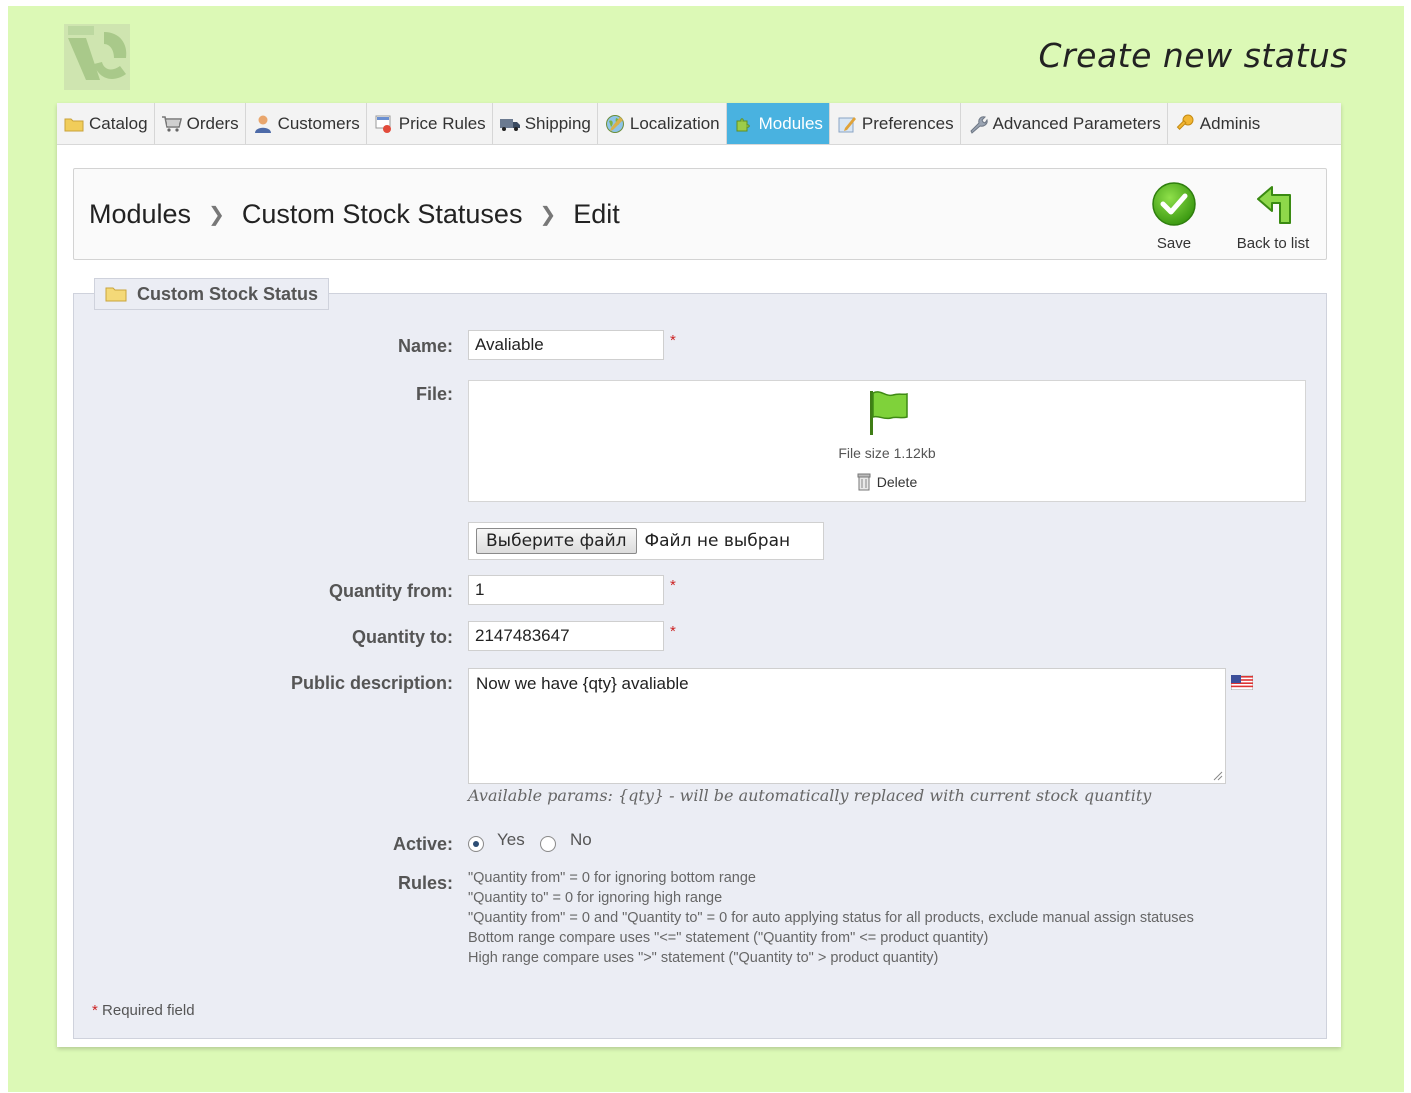 This screenshot has width=1411, height=1093. I want to click on back-to-list-label: Back to list, so click(1273, 243).